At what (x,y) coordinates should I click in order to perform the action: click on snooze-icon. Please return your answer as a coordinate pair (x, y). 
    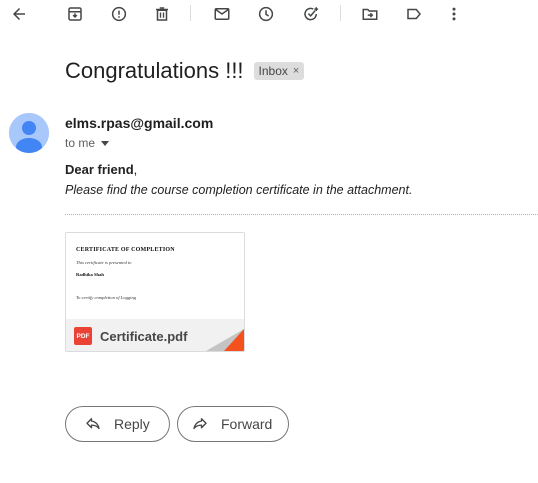
    Looking at the image, I should click on (266, 14).